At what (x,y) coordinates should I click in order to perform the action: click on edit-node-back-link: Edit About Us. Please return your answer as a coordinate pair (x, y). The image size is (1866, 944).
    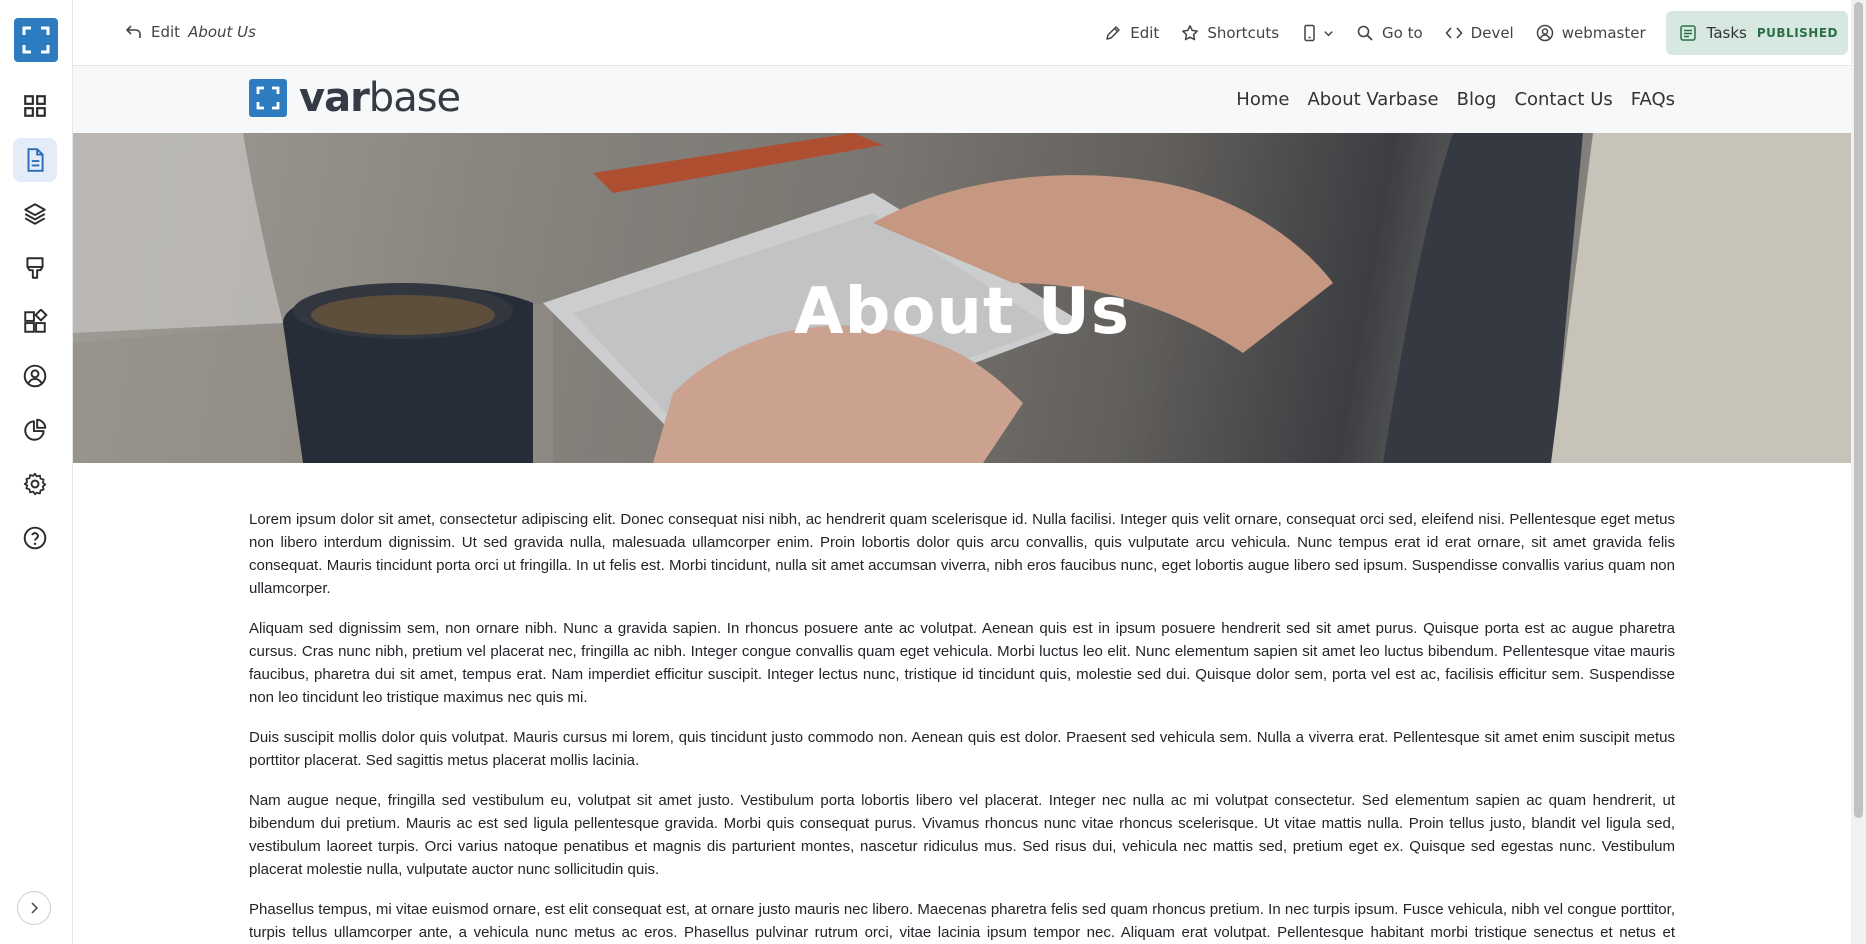
    Looking at the image, I should click on (190, 32).